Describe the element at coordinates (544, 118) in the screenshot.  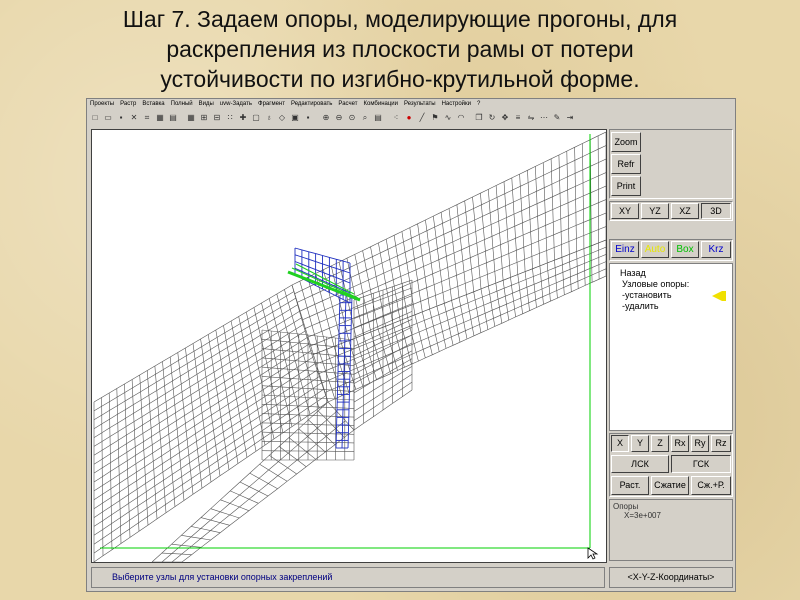
I see `dots-icon: ⋯` at that location.